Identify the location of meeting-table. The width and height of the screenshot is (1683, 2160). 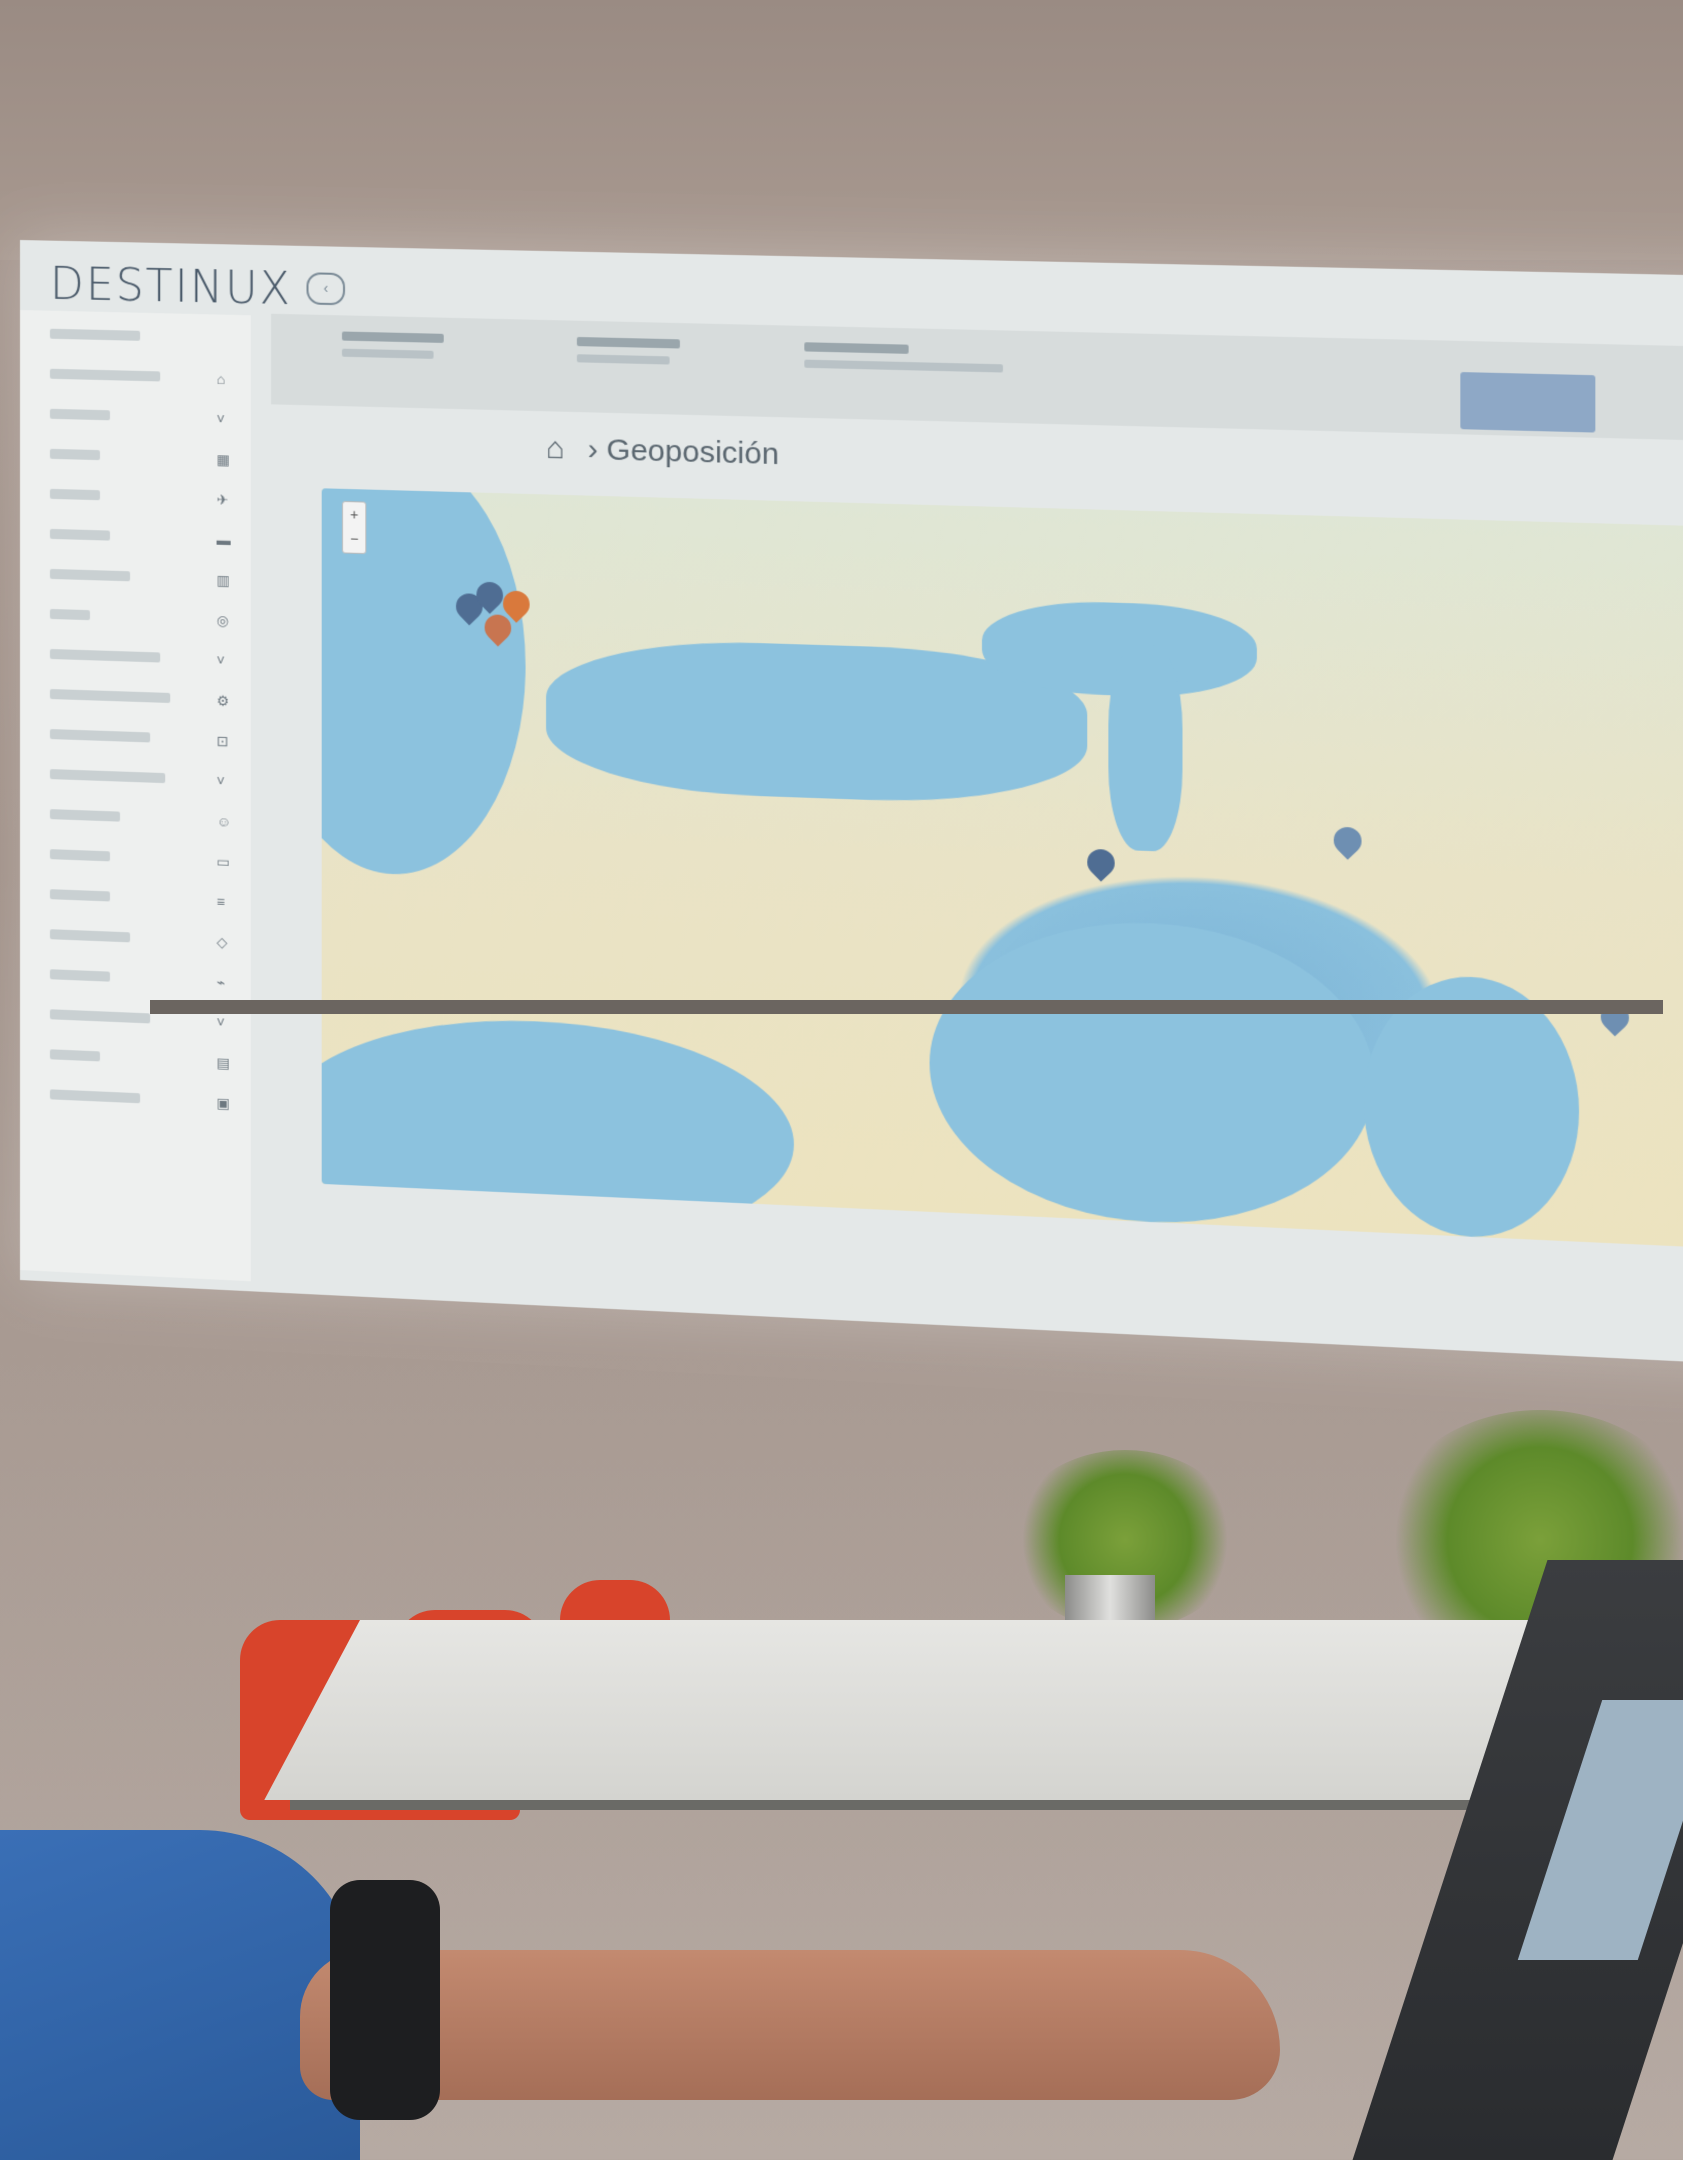
(973, 1710).